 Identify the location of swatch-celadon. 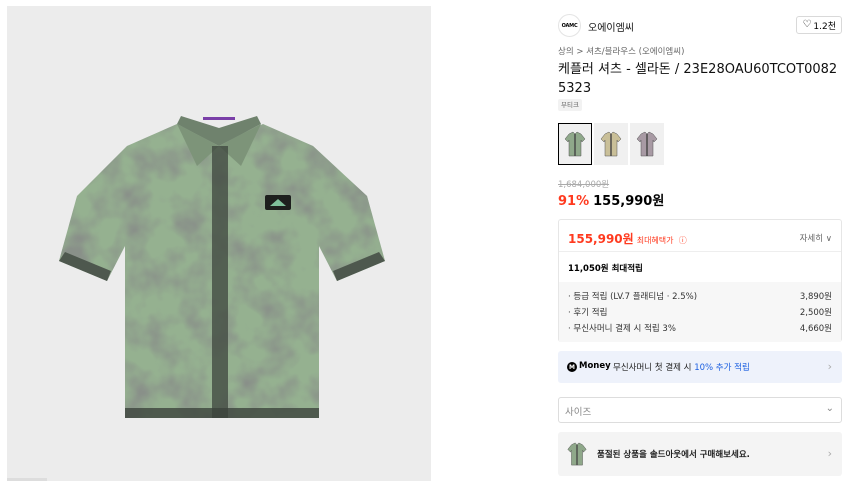
(575, 144).